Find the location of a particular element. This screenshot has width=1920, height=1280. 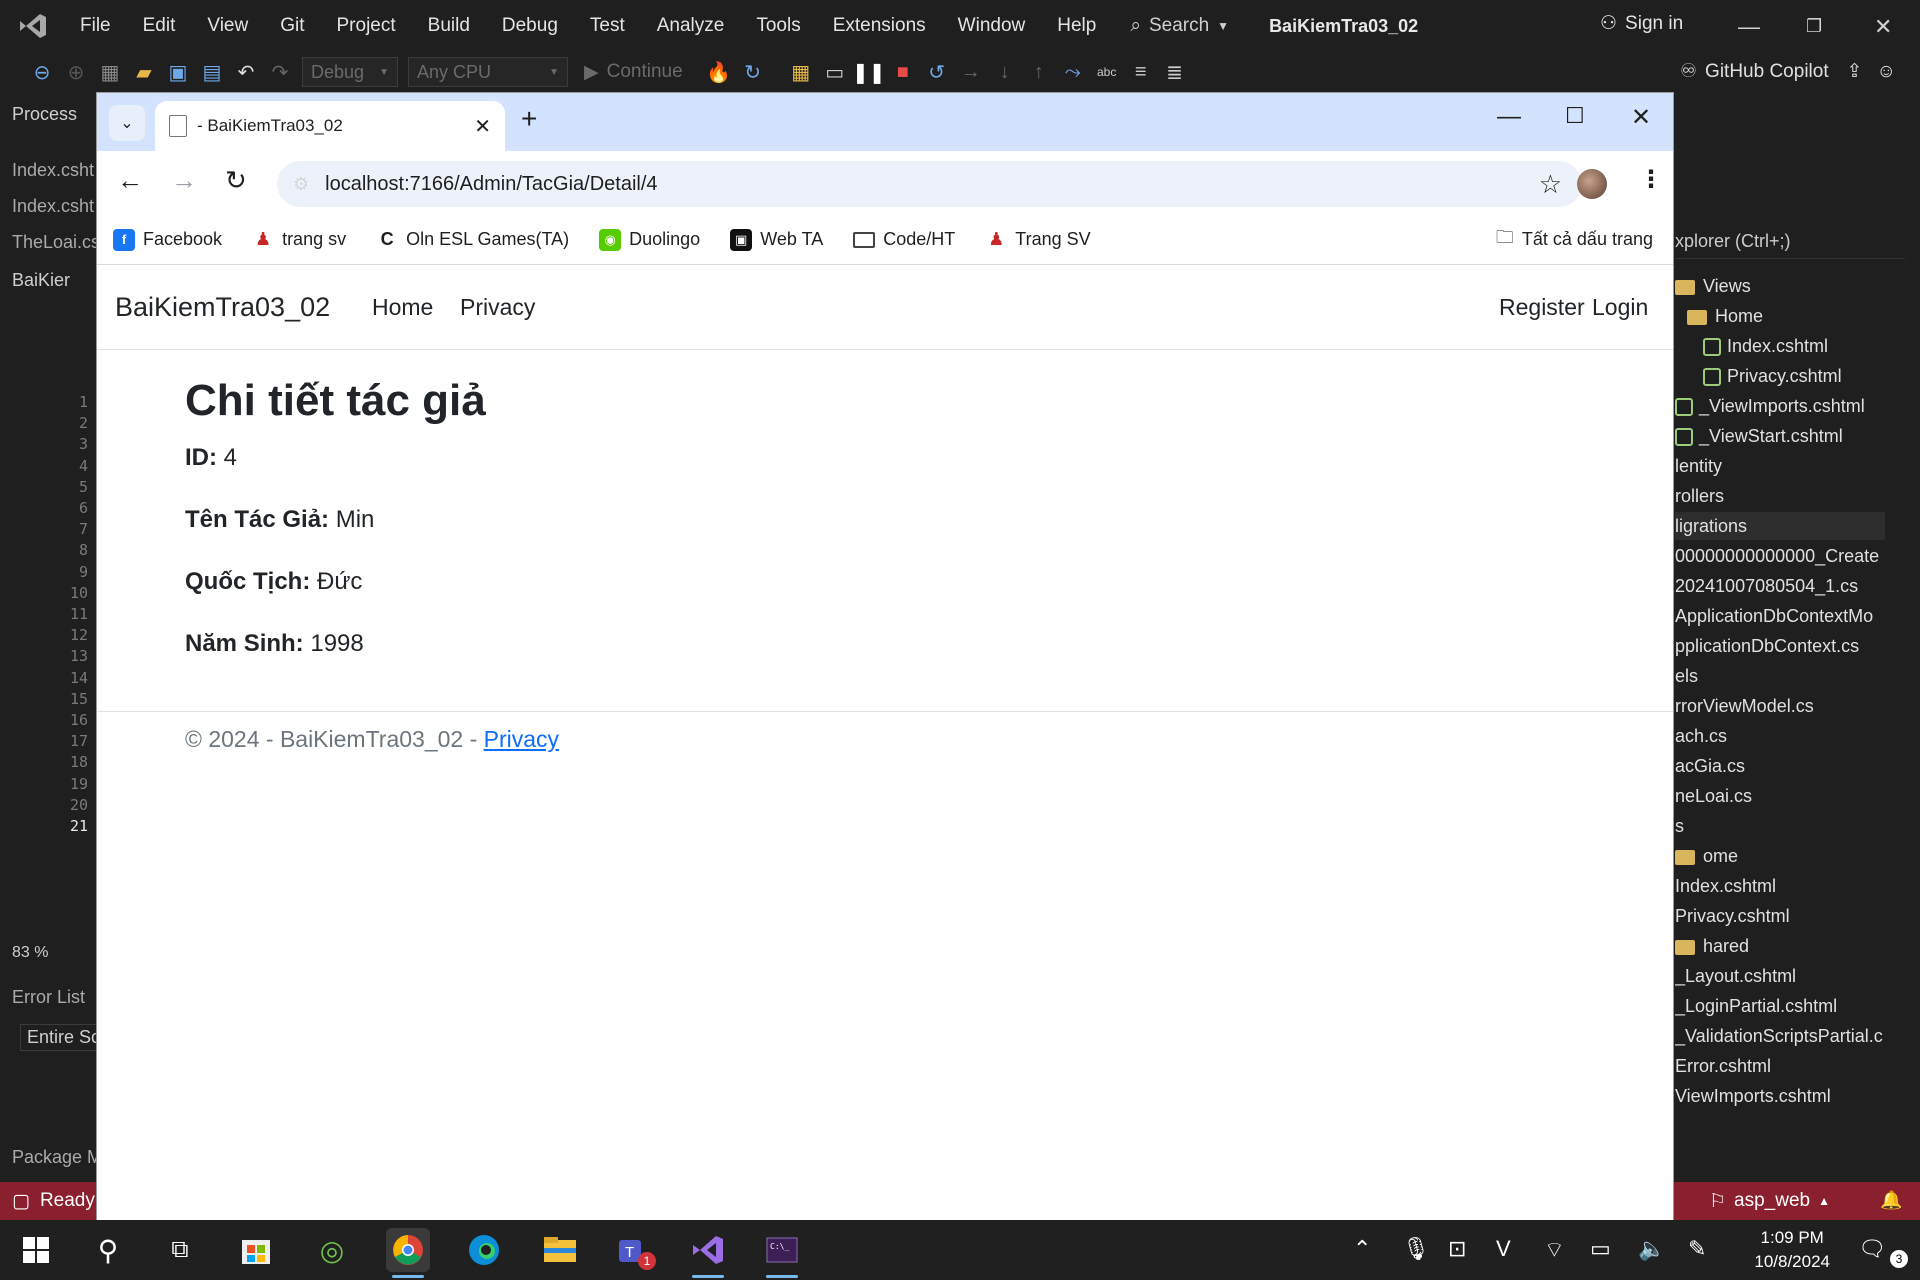

doc-tab-theloai: TheLoai.cs is located at coordinates (56, 242).